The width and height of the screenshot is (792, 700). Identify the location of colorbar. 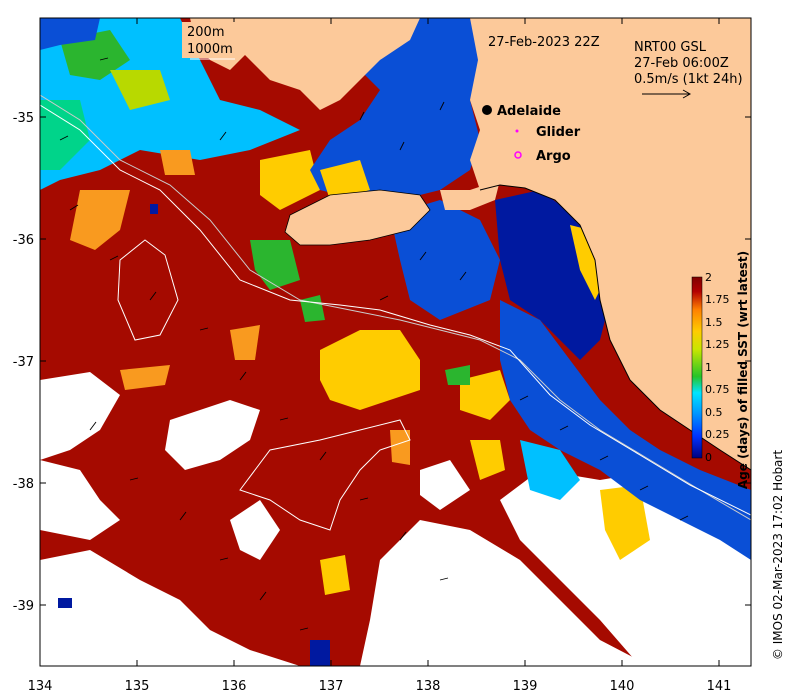
(697, 367).